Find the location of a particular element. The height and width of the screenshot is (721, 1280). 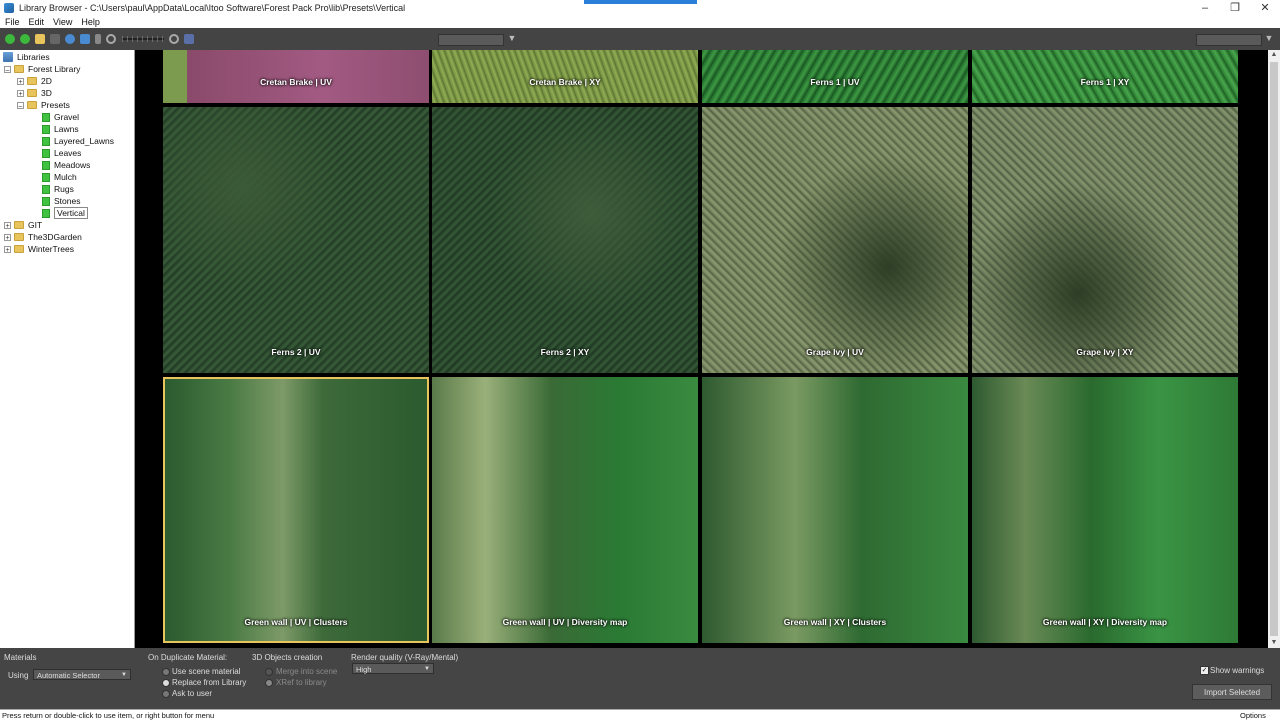

preset-tile-selected: Green wall | UV | Clusters is located at coordinates (296, 510).